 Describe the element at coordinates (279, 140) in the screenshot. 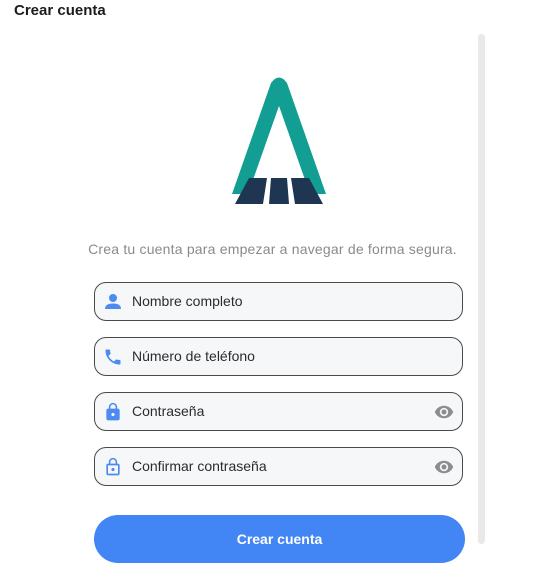

I see `app-logo` at that location.